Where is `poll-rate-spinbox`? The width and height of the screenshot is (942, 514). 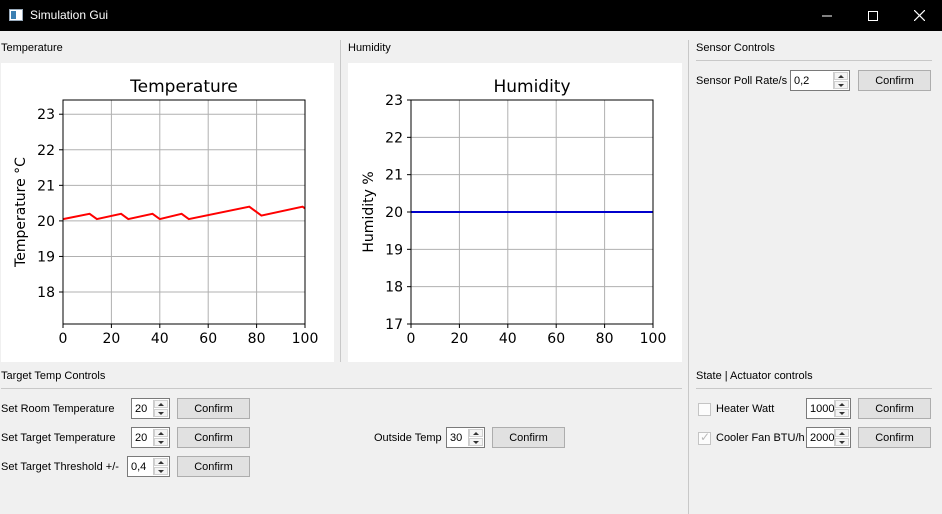
poll-rate-spinbox is located at coordinates (820, 80).